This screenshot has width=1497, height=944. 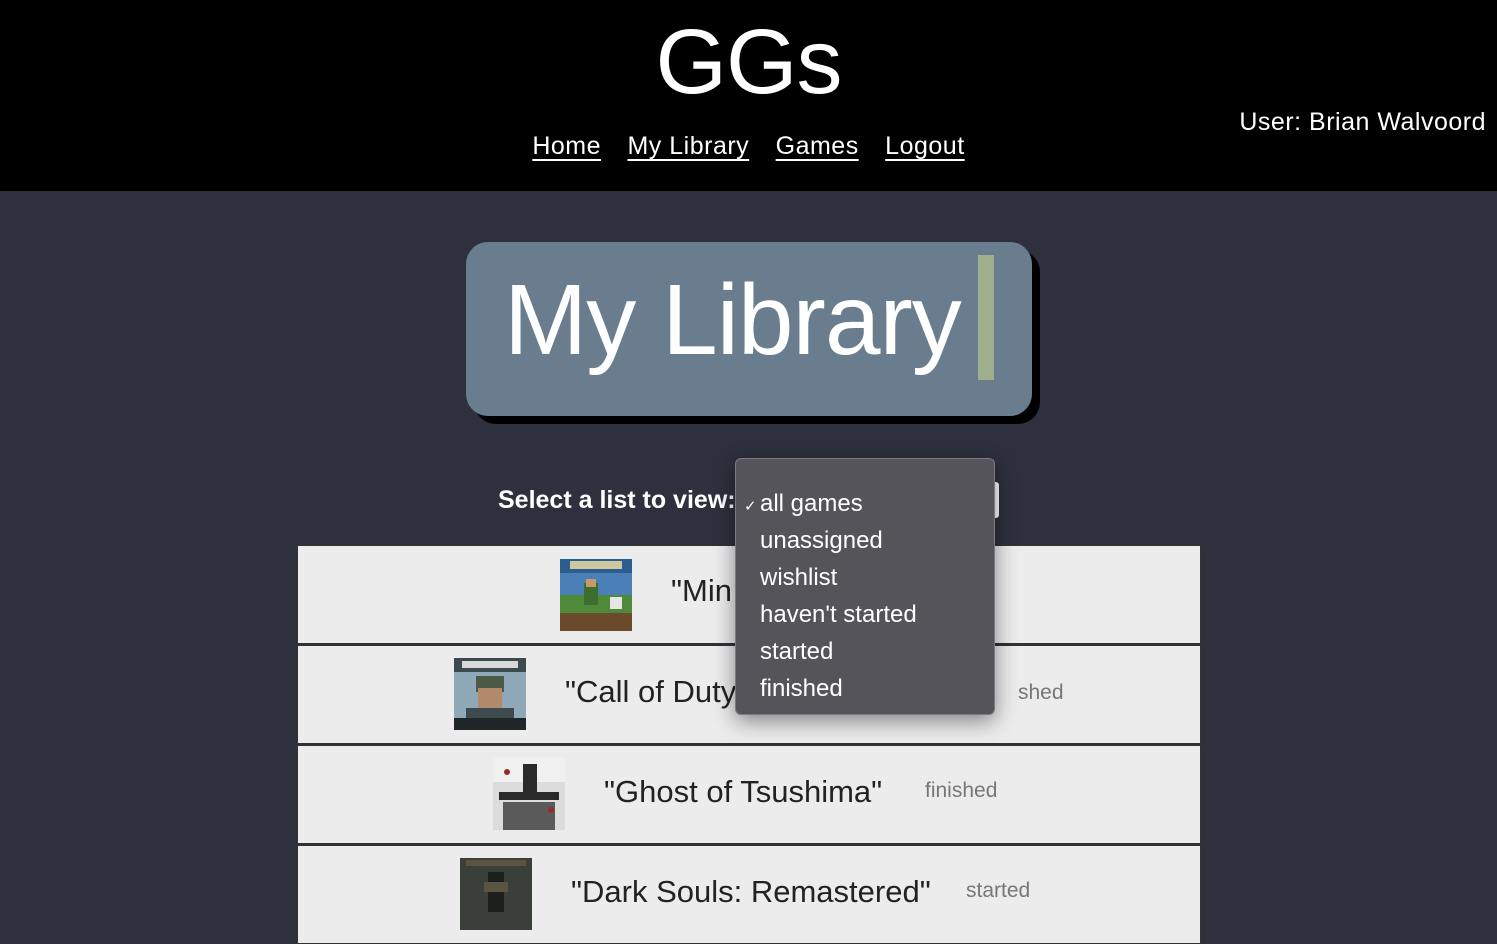 I want to click on brand-logo-text: GGs, so click(x=748, y=62).